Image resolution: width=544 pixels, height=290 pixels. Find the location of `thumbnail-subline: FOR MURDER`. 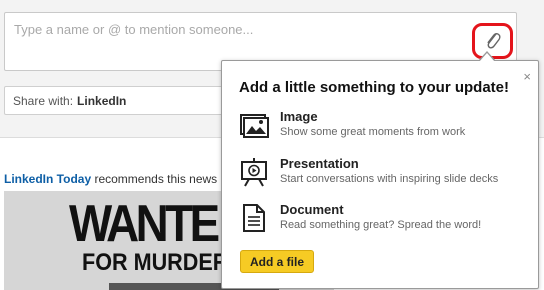

thumbnail-subline: FOR MURDER is located at coordinates (155, 262).